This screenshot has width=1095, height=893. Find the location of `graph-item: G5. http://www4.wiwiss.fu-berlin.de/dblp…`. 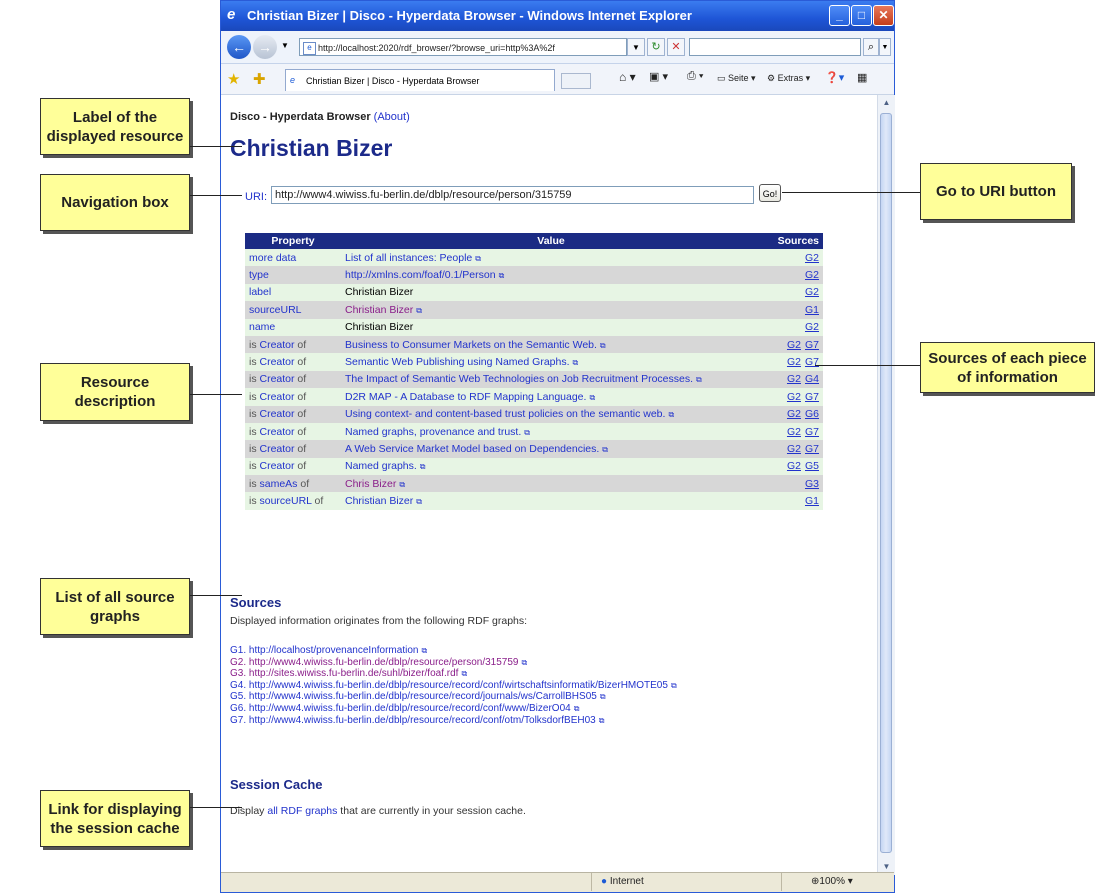

graph-item: G5. http://www4.wiwiss.fu-berlin.de/dblp… is located at coordinates (453, 697).